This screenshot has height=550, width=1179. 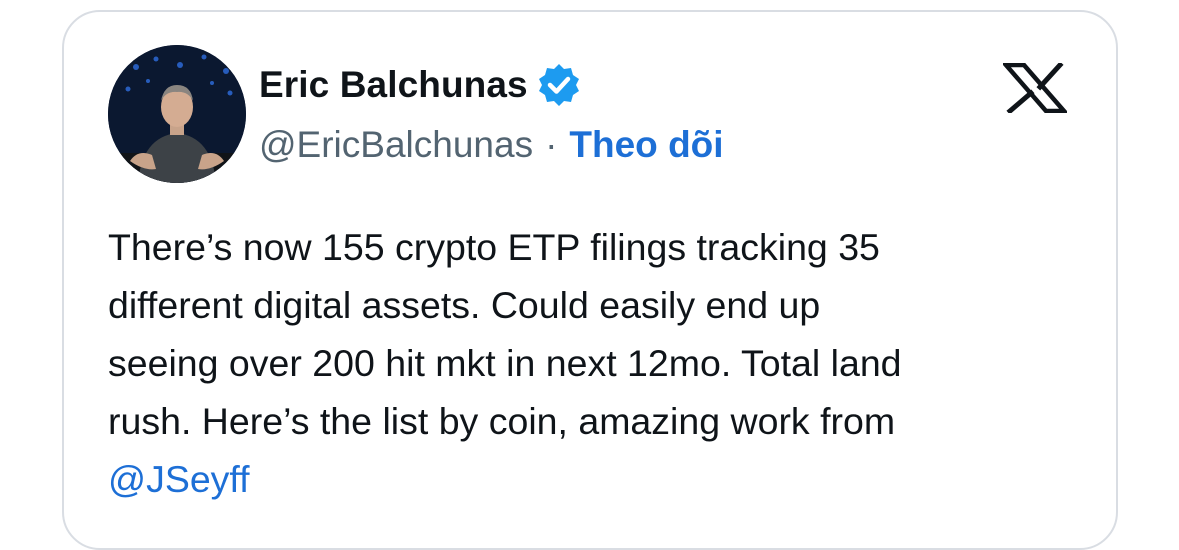 I want to click on author-handle-row: @EricBalchunas · Theo dõi, so click(x=491, y=145).